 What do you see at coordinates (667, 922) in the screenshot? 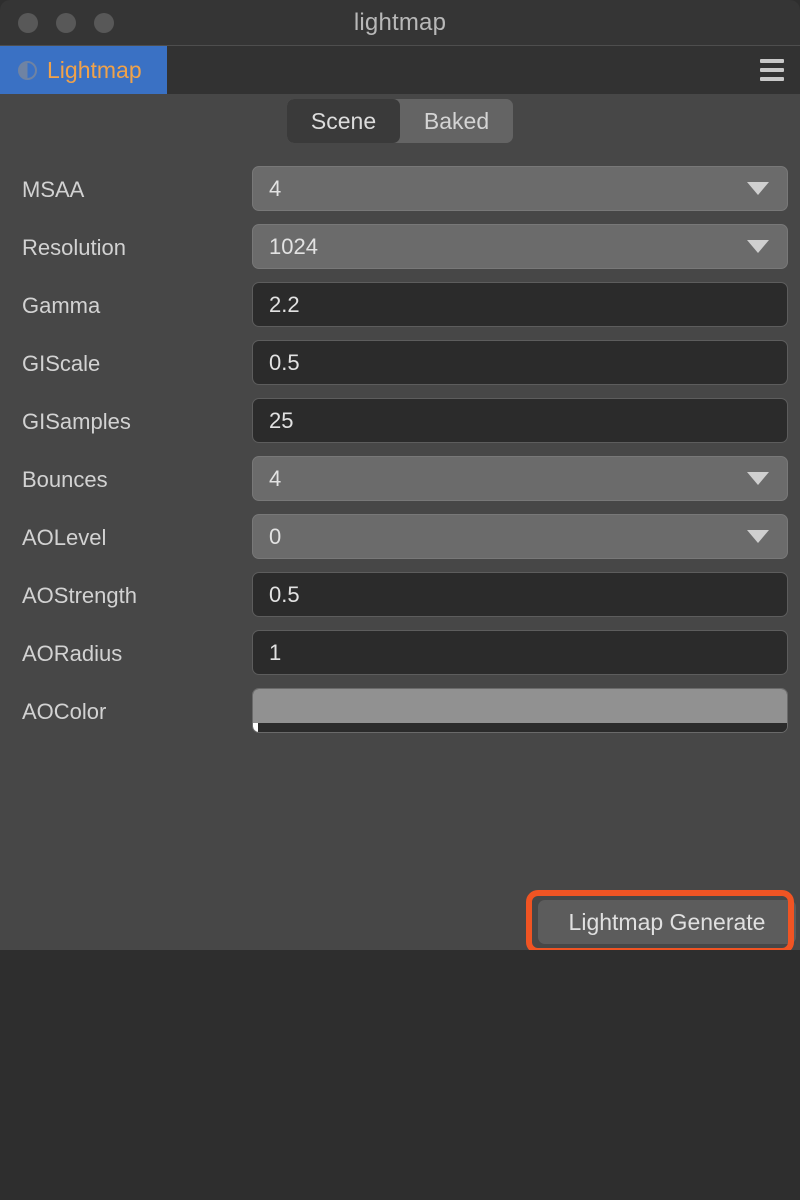
I see `lightmap-generate-button: Lightmap Generate` at bounding box center [667, 922].